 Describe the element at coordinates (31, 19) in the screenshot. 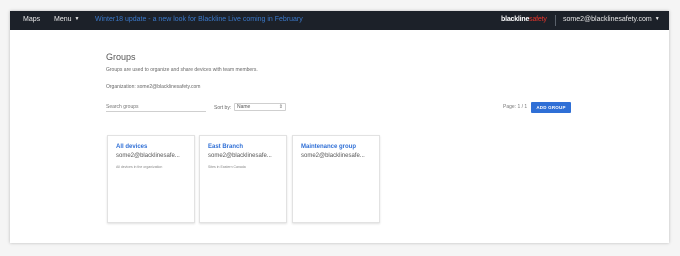

I see `nav-maps-link: Maps` at that location.